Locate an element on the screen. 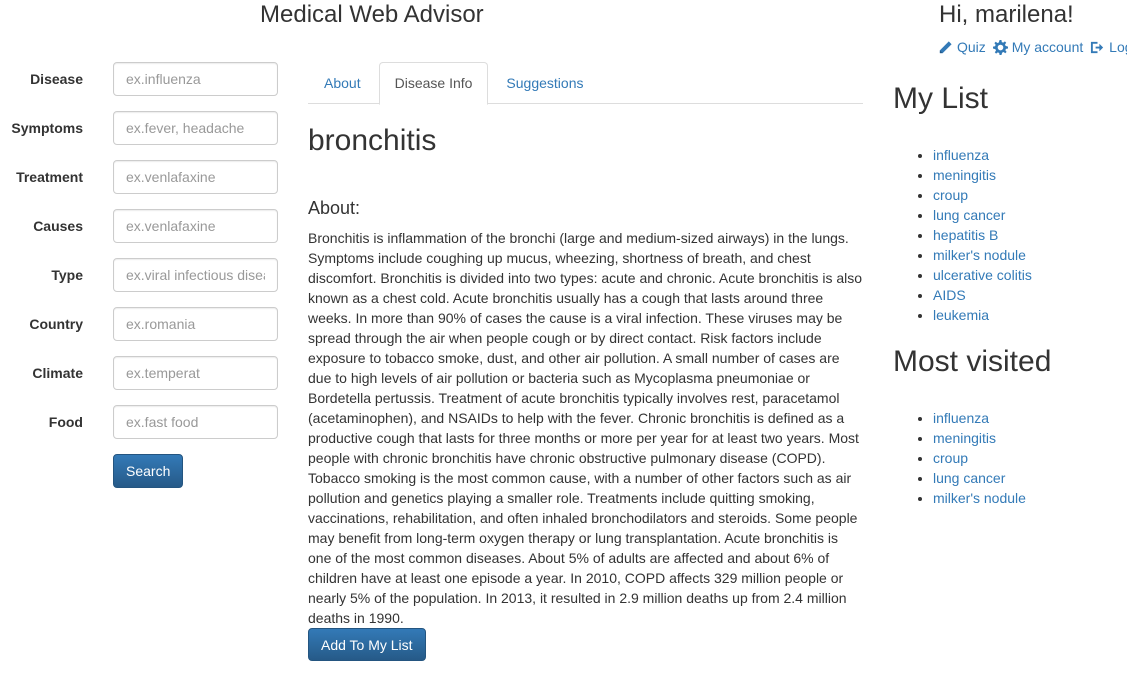  type-input is located at coordinates (195, 275).